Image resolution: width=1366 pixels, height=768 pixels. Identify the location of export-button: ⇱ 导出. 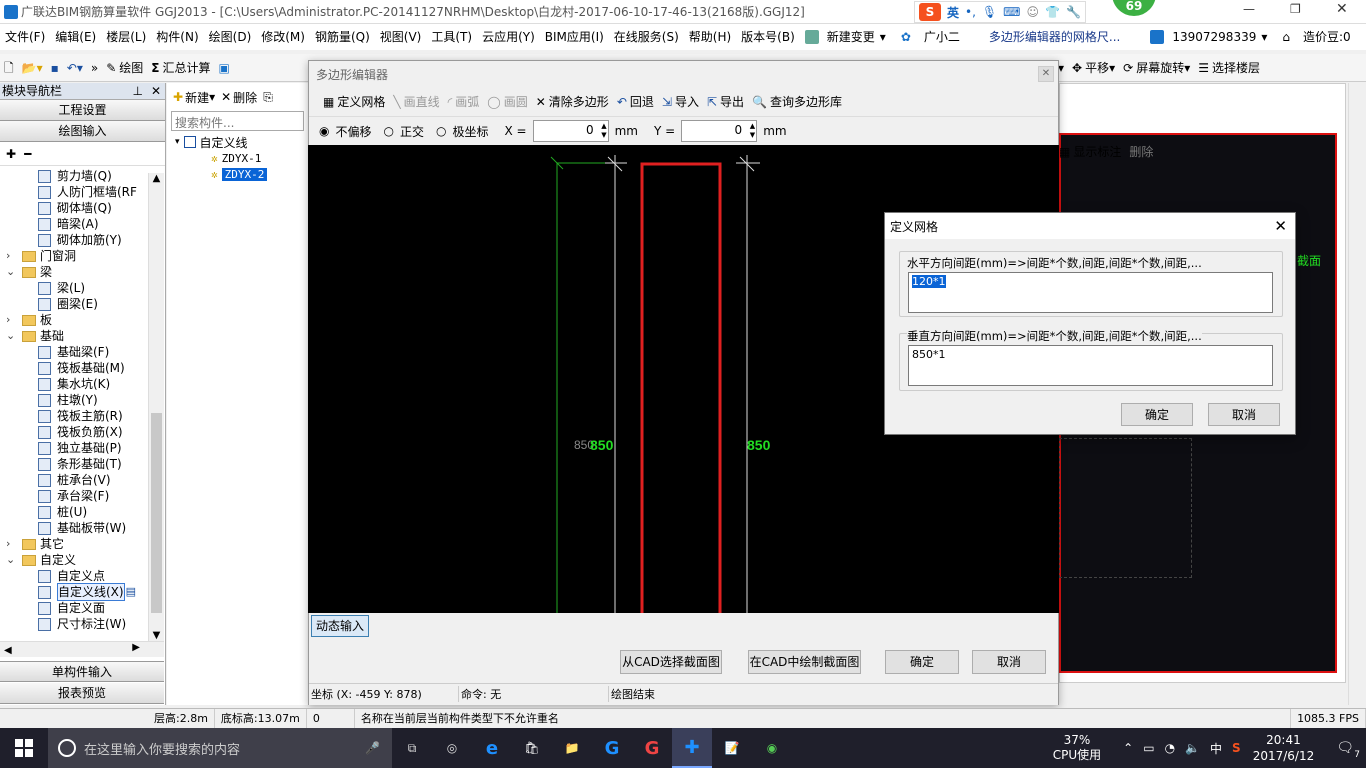
(725, 102).